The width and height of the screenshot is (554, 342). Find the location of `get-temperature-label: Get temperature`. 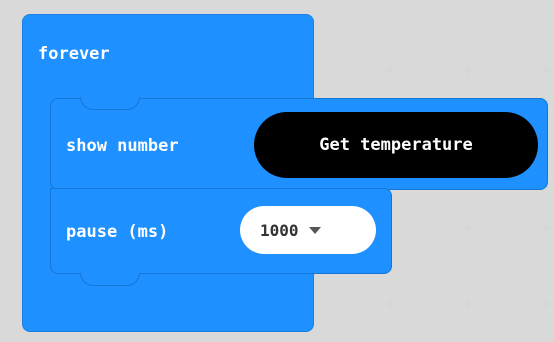

get-temperature-label: Get temperature is located at coordinates (396, 145).